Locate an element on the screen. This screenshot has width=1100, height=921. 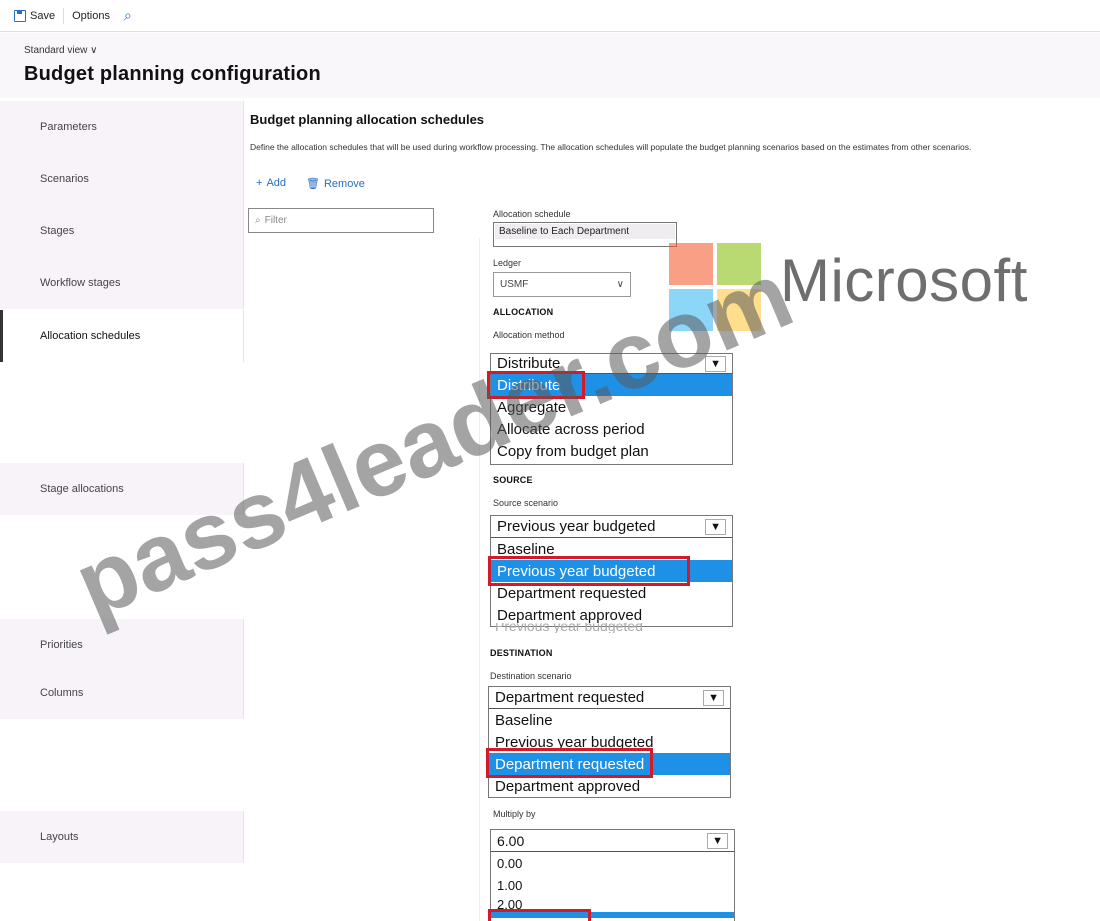
option-selected-partial is located at coordinates (612, 915).